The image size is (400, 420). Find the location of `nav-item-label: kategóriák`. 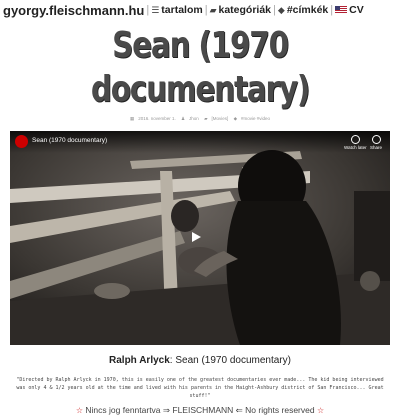

nav-item-label: kategóriák is located at coordinates (245, 10).